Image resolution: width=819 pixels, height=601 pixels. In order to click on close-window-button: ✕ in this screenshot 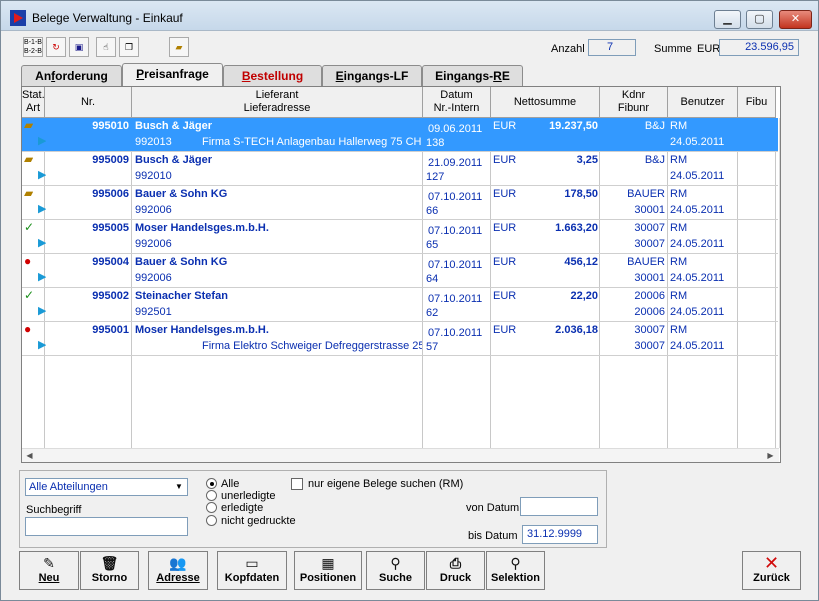, I will do `click(795, 19)`.